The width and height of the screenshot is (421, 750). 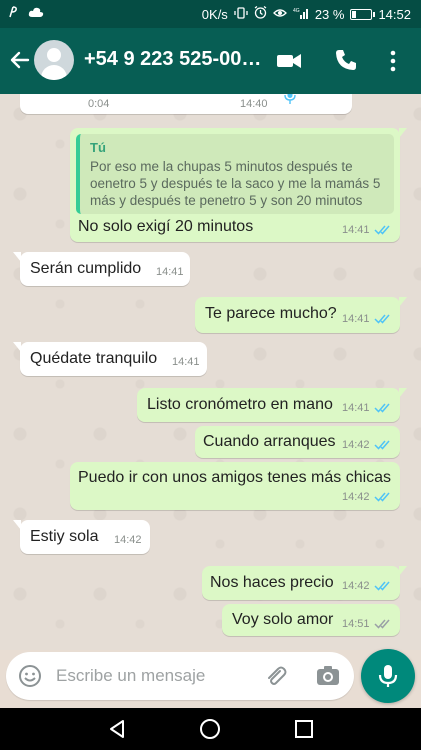 I want to click on message-bubble-incoming: Quédate tranquilo 14:41, so click(x=110, y=359).